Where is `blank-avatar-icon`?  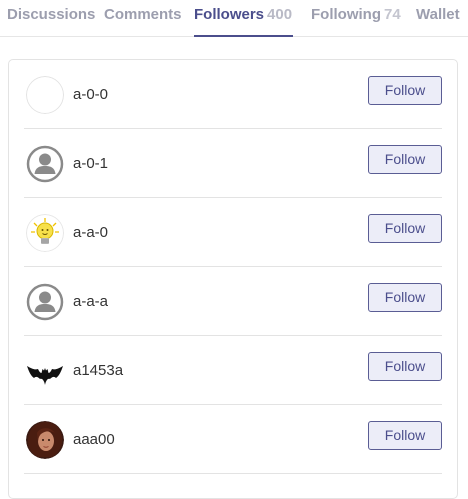
blank-avatar-icon is located at coordinates (45, 95).